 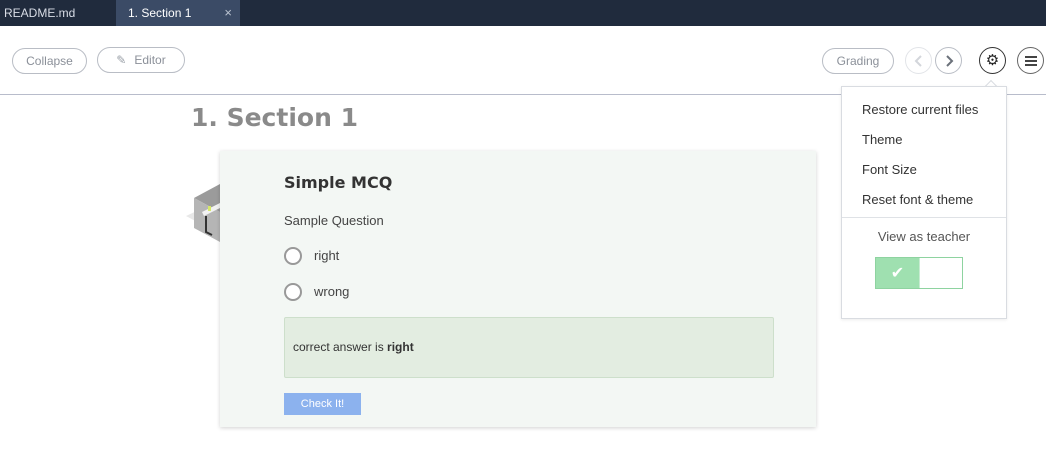 What do you see at coordinates (340, 347) in the screenshot?
I see `answer-prefix: correct answer is` at bounding box center [340, 347].